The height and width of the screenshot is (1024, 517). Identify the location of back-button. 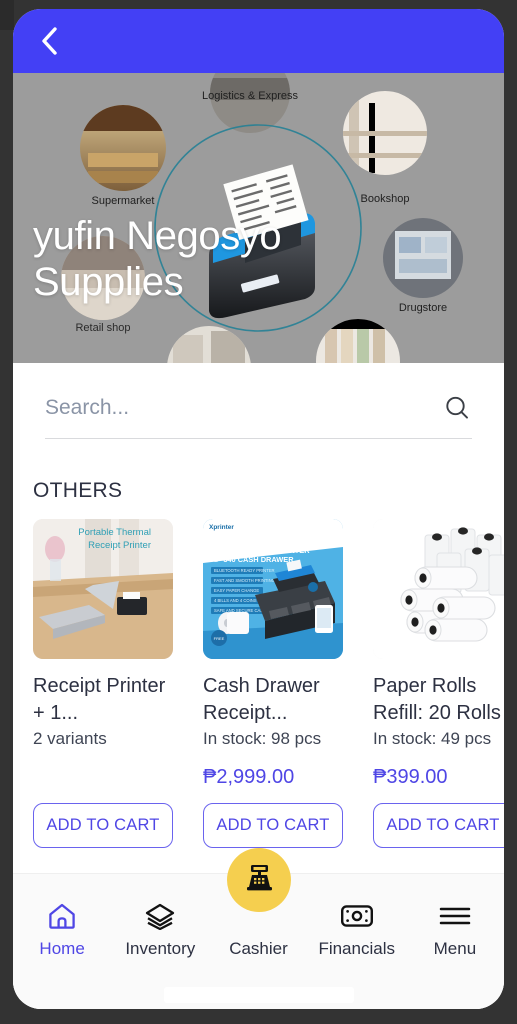
(49, 41).